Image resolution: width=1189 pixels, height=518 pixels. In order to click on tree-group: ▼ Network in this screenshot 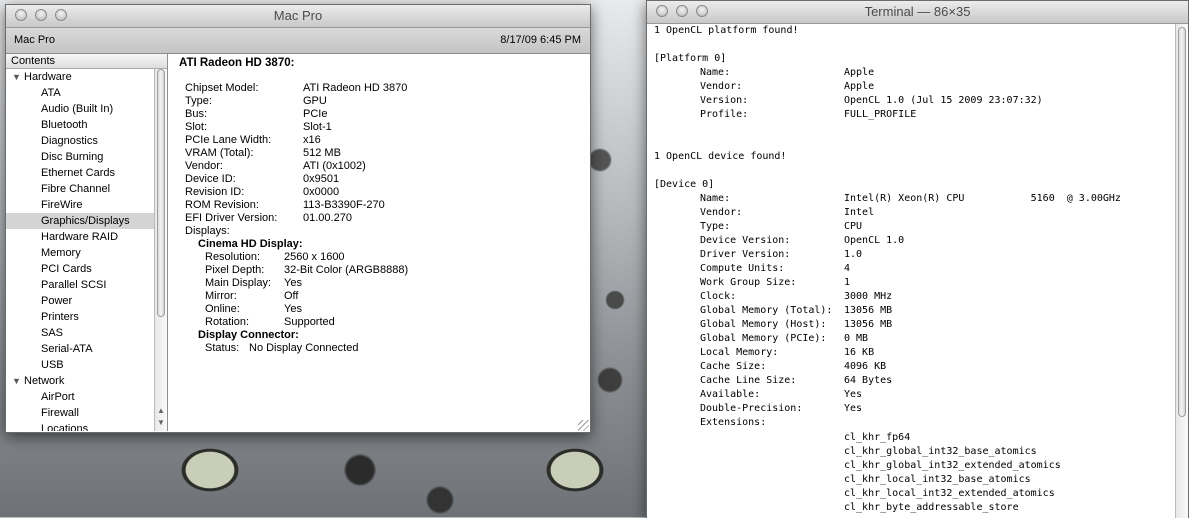, I will do `click(86, 381)`.